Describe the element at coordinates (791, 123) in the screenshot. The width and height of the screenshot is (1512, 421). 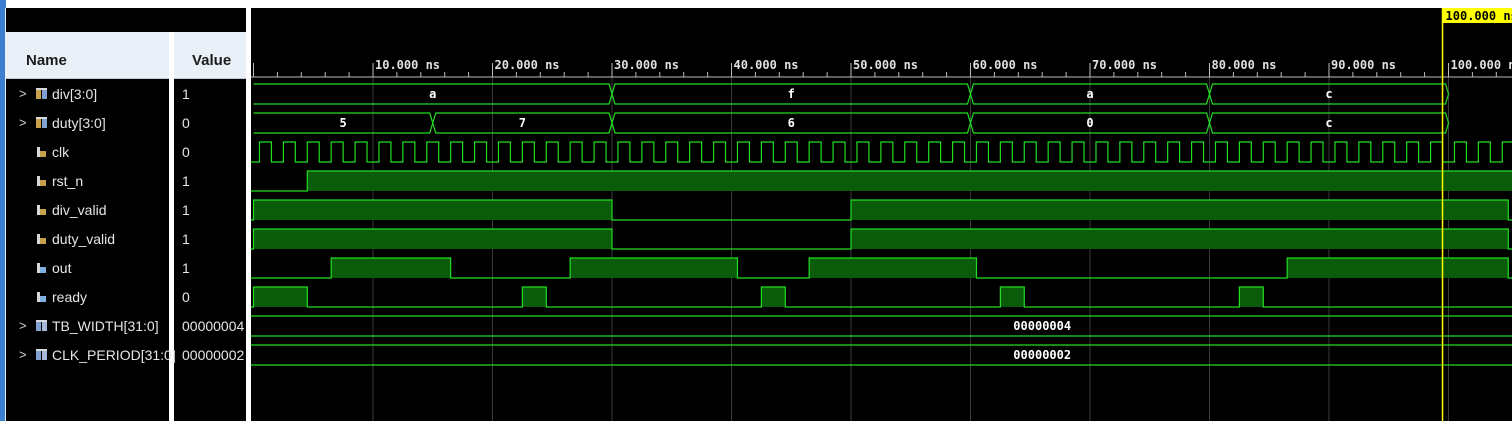
I see `duty-value-label: 6` at that location.